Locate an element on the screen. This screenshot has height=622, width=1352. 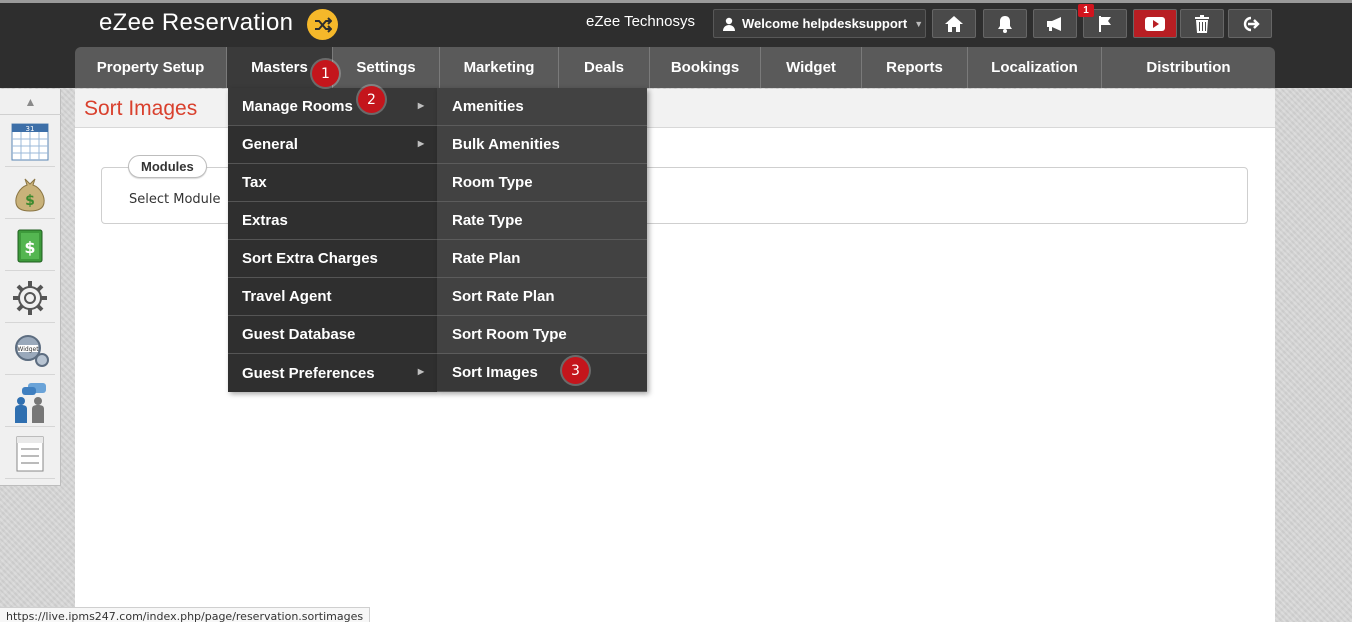
gear-icon is located at coordinates (30, 298).